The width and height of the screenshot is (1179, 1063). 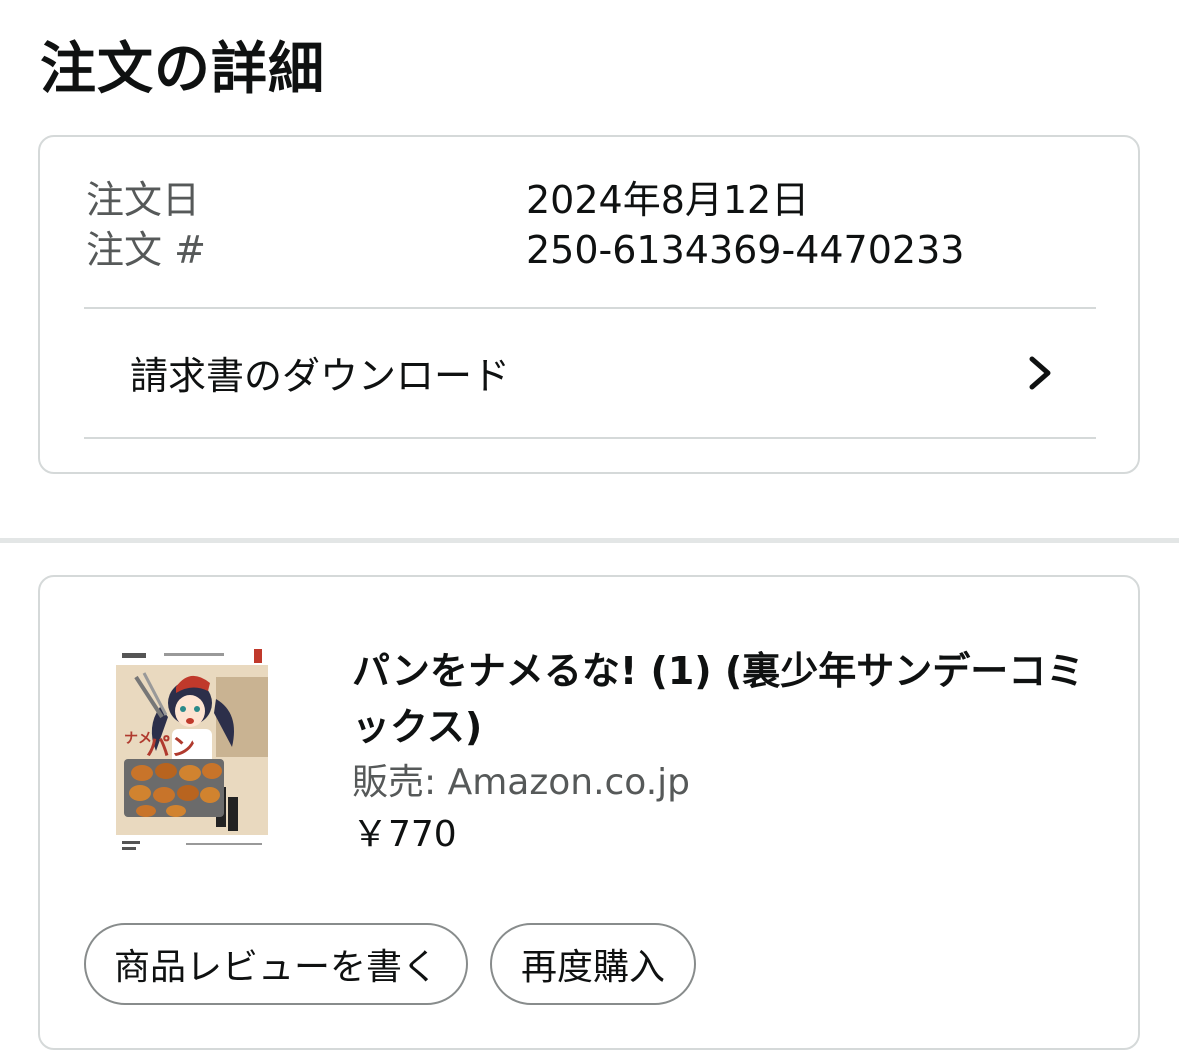 I want to click on svg-text: ナメ, so click(x=138, y=739).